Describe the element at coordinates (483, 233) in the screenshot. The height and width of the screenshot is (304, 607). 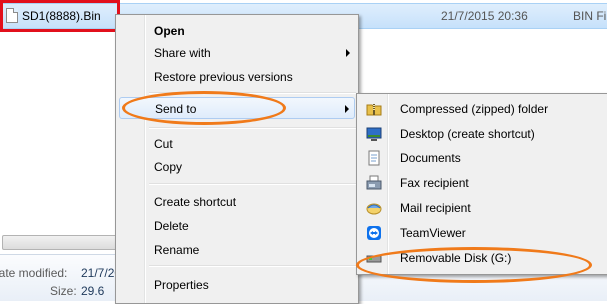
I see `send-to-teamviewer: TeamViewer` at that location.